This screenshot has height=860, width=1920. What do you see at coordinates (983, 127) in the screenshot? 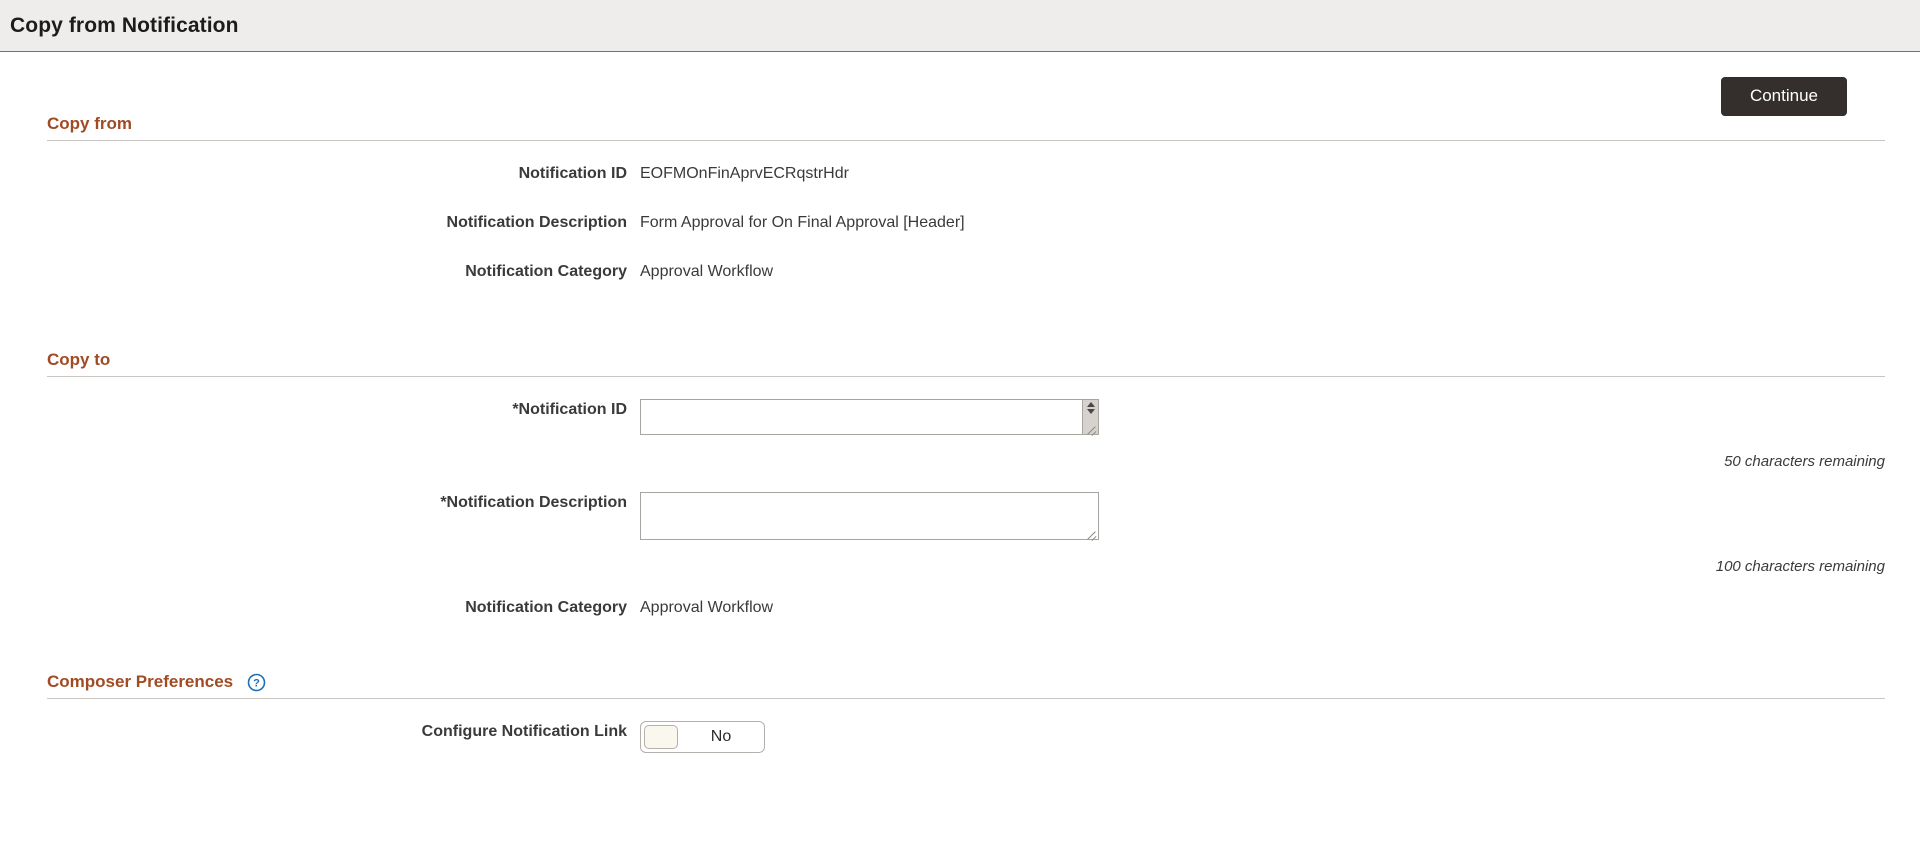
I see `copy-from-header: Copy from` at bounding box center [983, 127].